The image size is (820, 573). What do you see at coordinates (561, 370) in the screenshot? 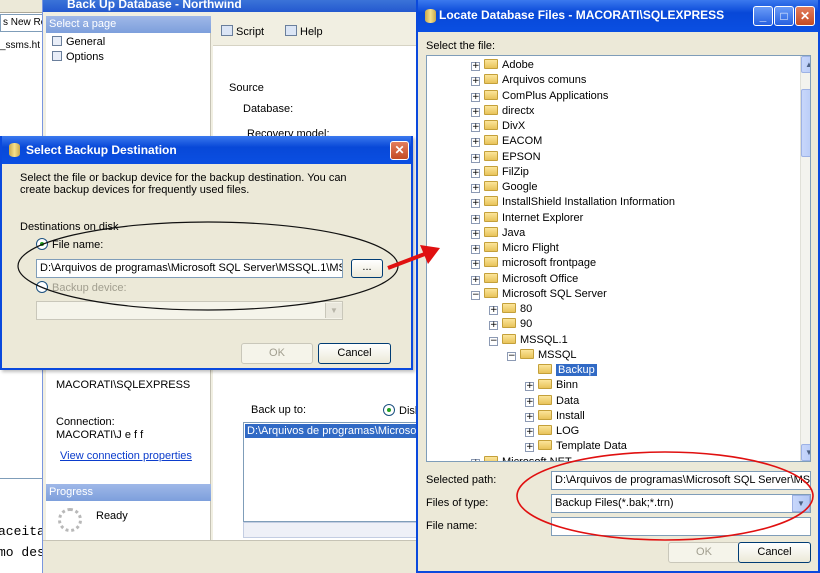
I see `tree-folder-item: Backup` at bounding box center [561, 370].